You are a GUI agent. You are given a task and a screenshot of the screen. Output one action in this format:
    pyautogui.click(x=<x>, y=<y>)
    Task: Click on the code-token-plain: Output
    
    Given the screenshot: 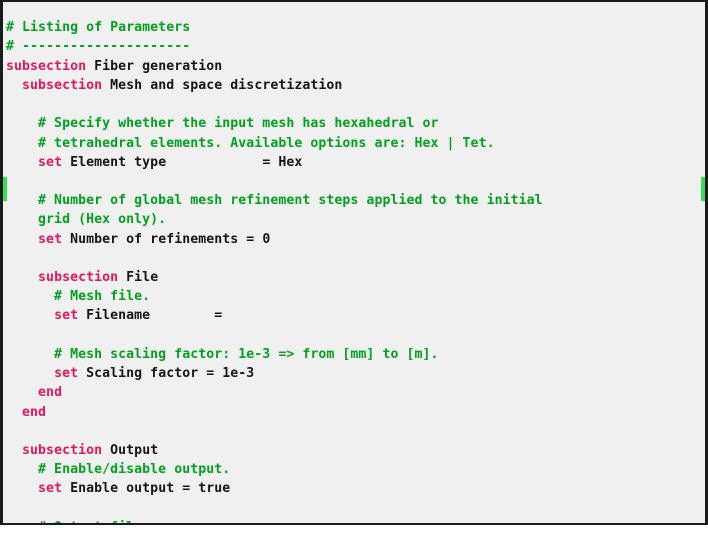 What is the action you would take?
    pyautogui.click(x=130, y=450)
    